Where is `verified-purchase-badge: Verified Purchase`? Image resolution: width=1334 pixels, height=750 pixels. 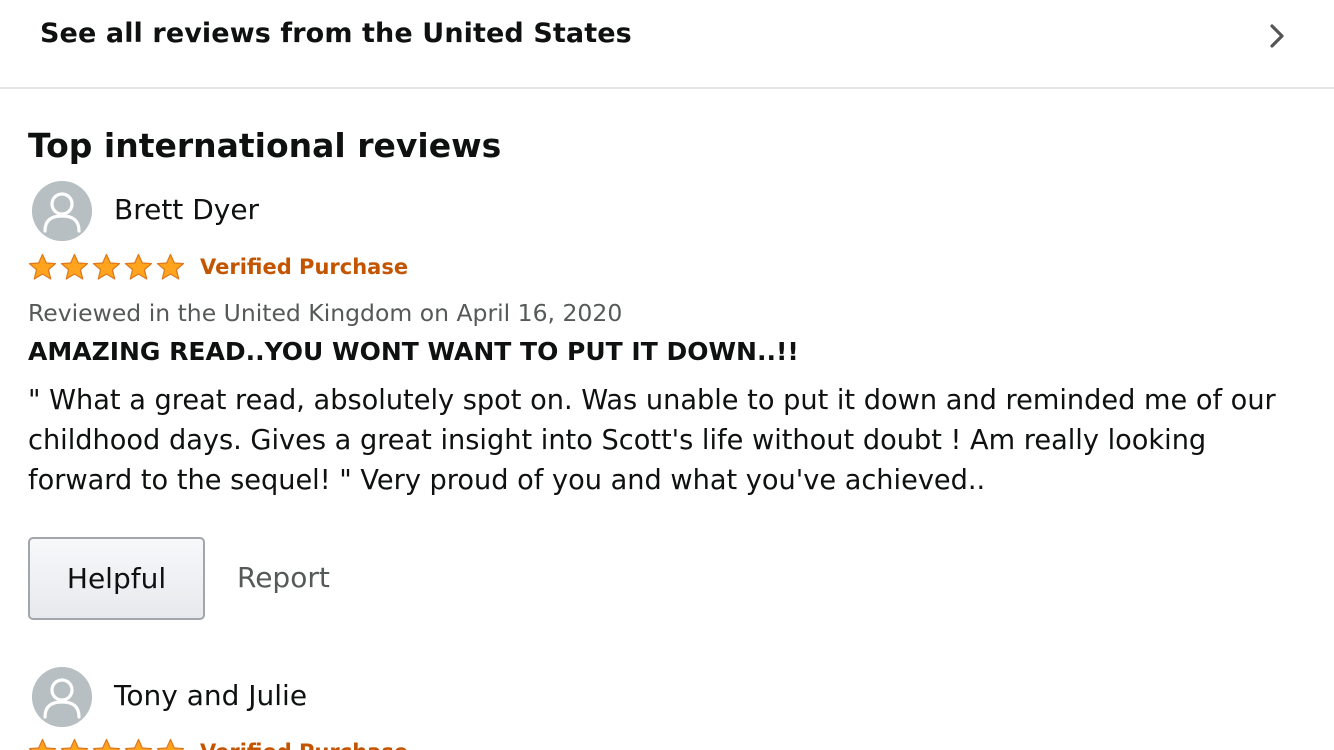 verified-purchase-badge: Verified Purchase is located at coordinates (304, 745).